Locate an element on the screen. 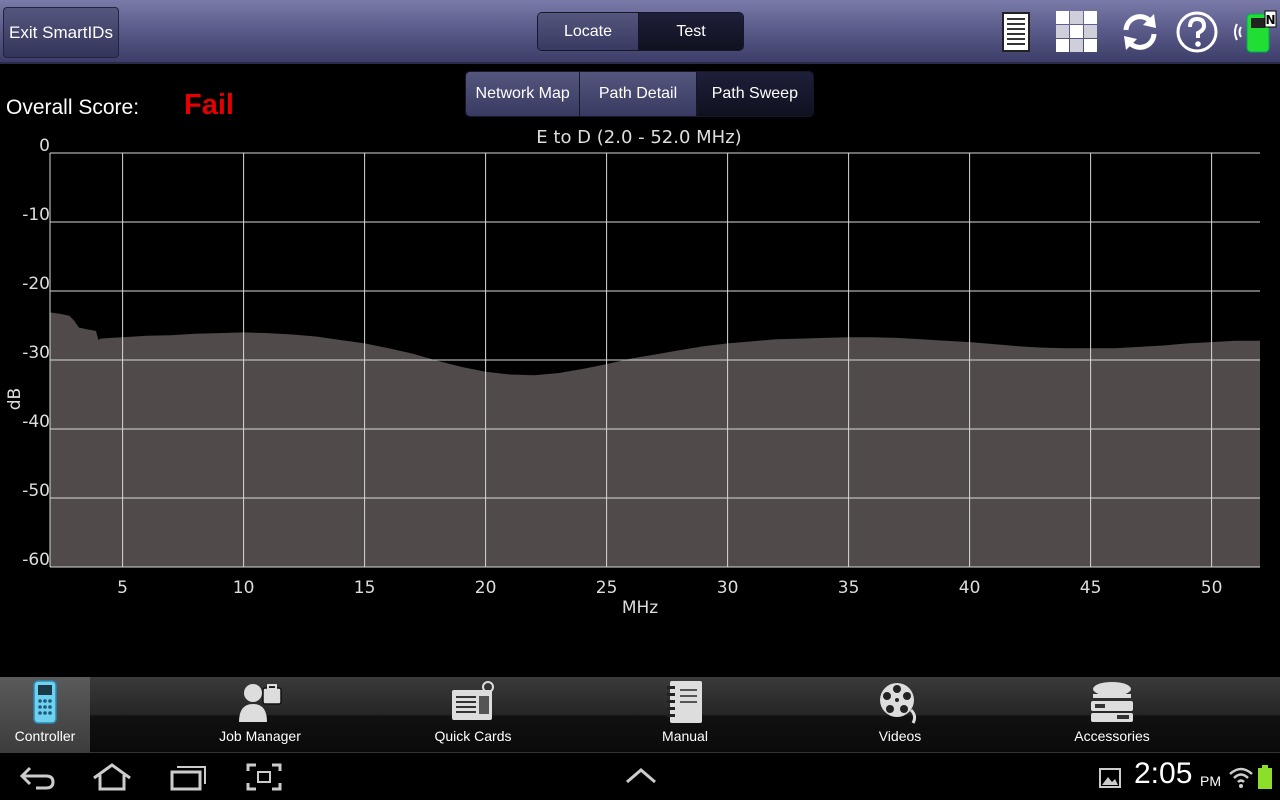 The image size is (1280, 800). nav-label: Videos is located at coordinates (900, 736).